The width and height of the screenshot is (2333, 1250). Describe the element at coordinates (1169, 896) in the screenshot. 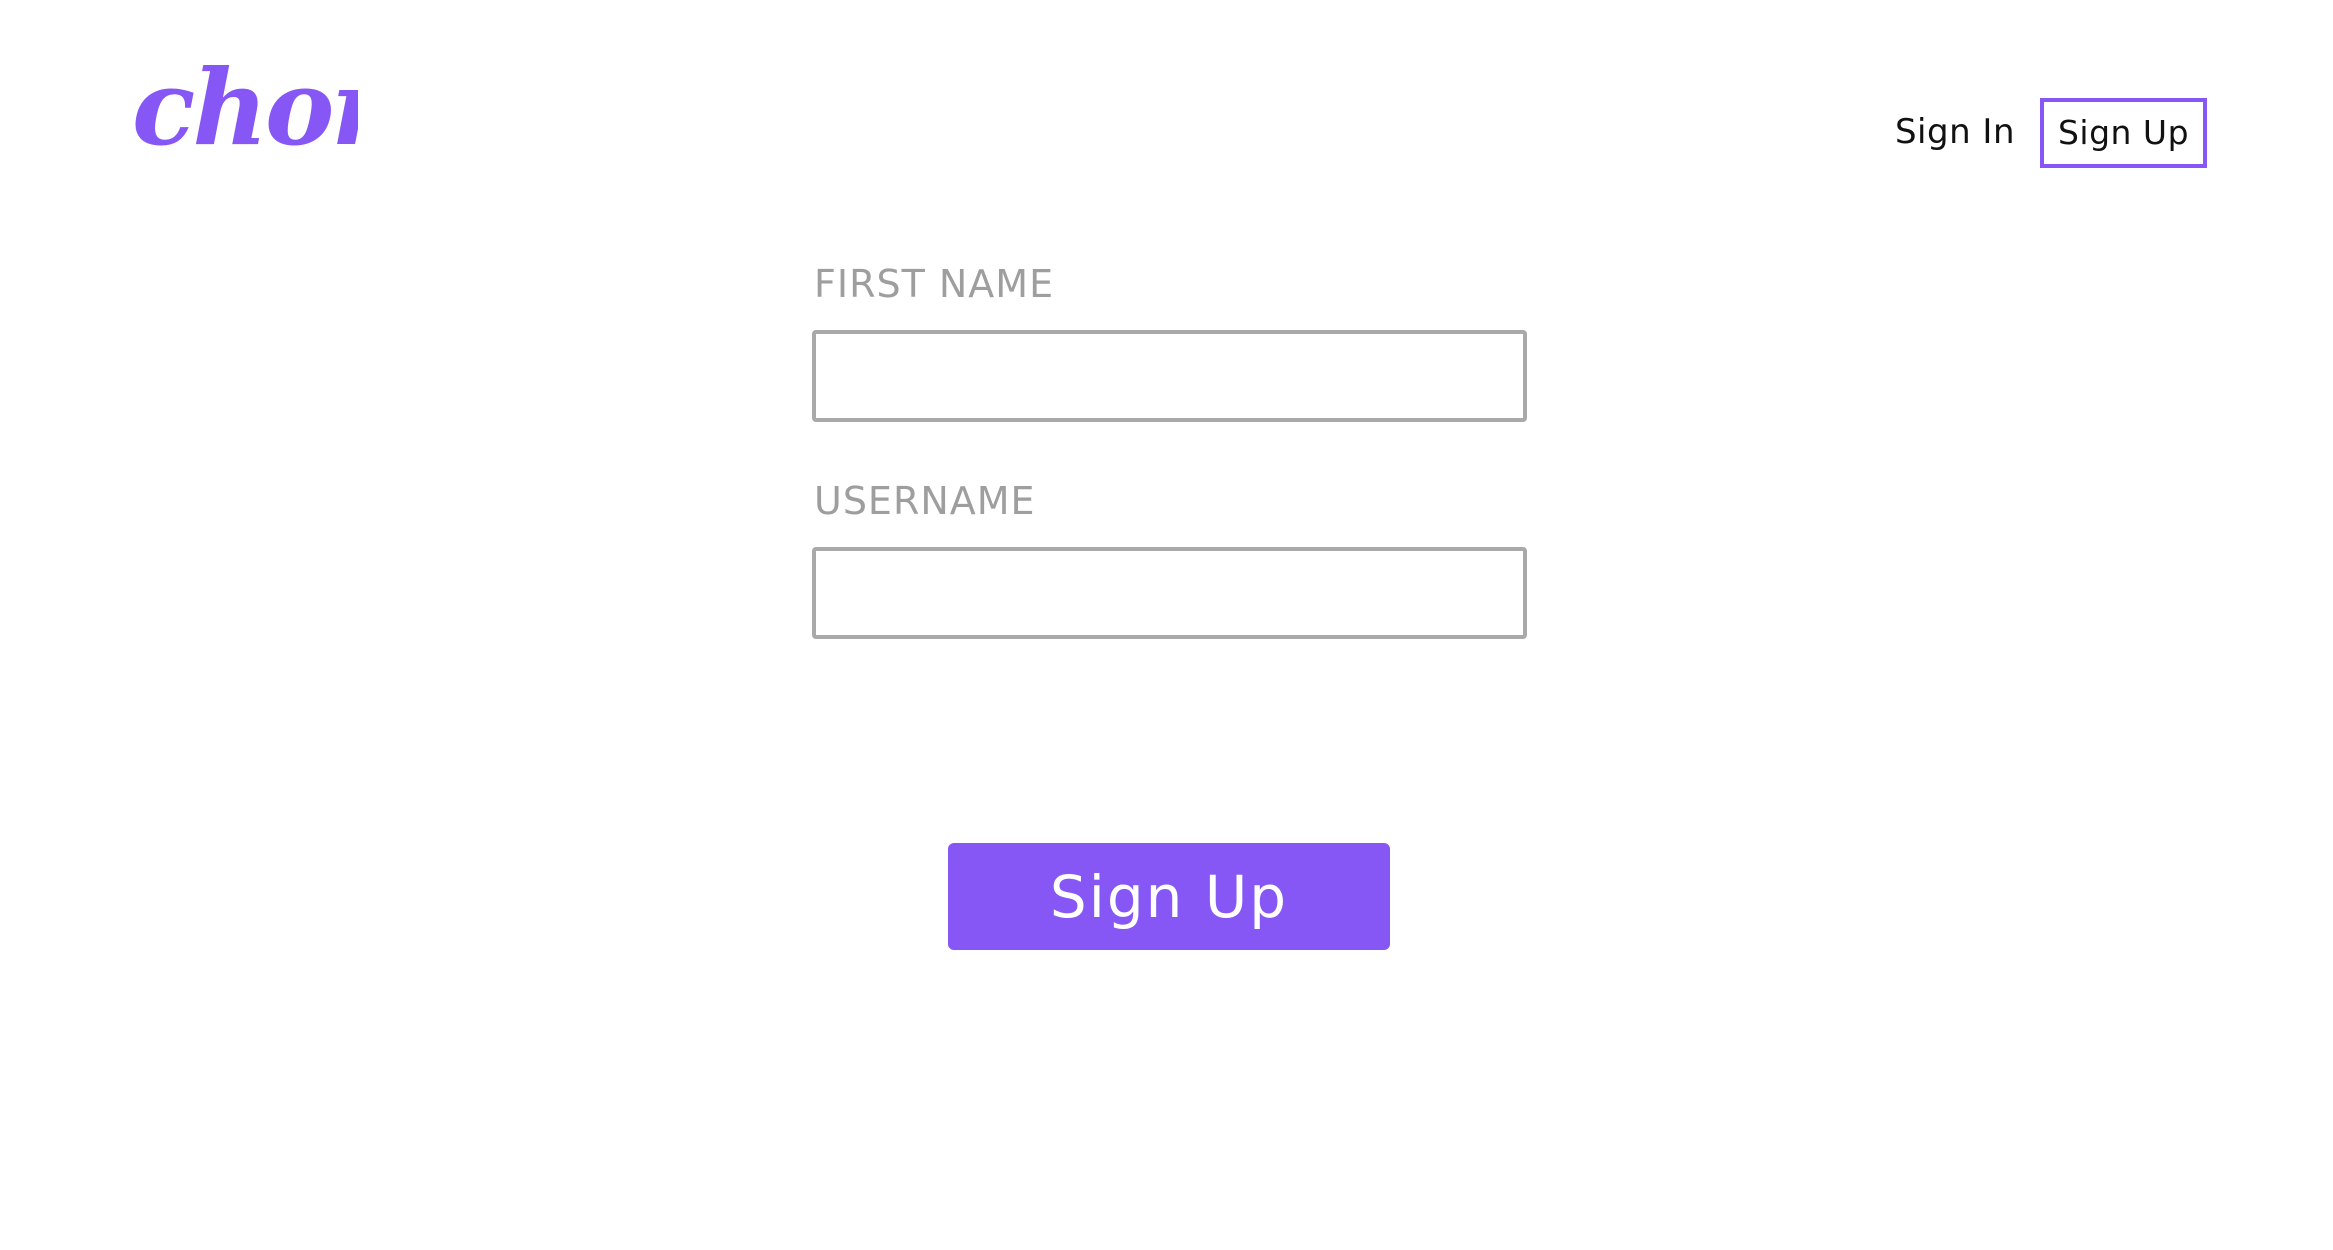

I see `sign-up-submit-button: Sign Up` at that location.